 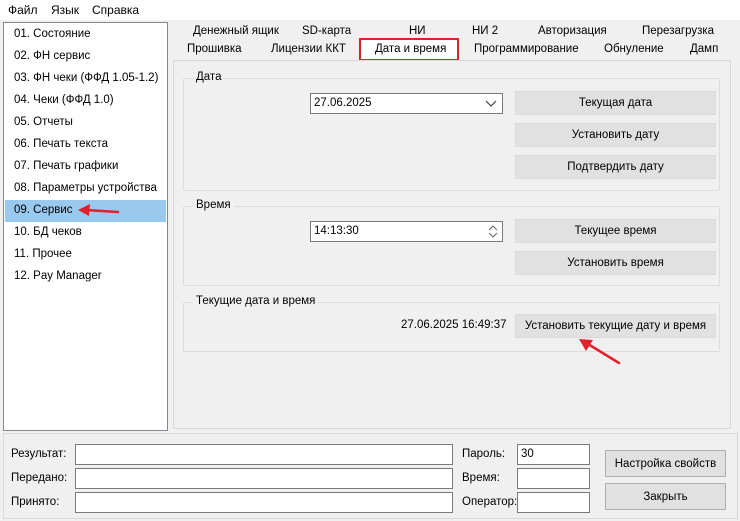 What do you see at coordinates (704, 49) in the screenshot?
I see `tab-dump: Дамп` at bounding box center [704, 49].